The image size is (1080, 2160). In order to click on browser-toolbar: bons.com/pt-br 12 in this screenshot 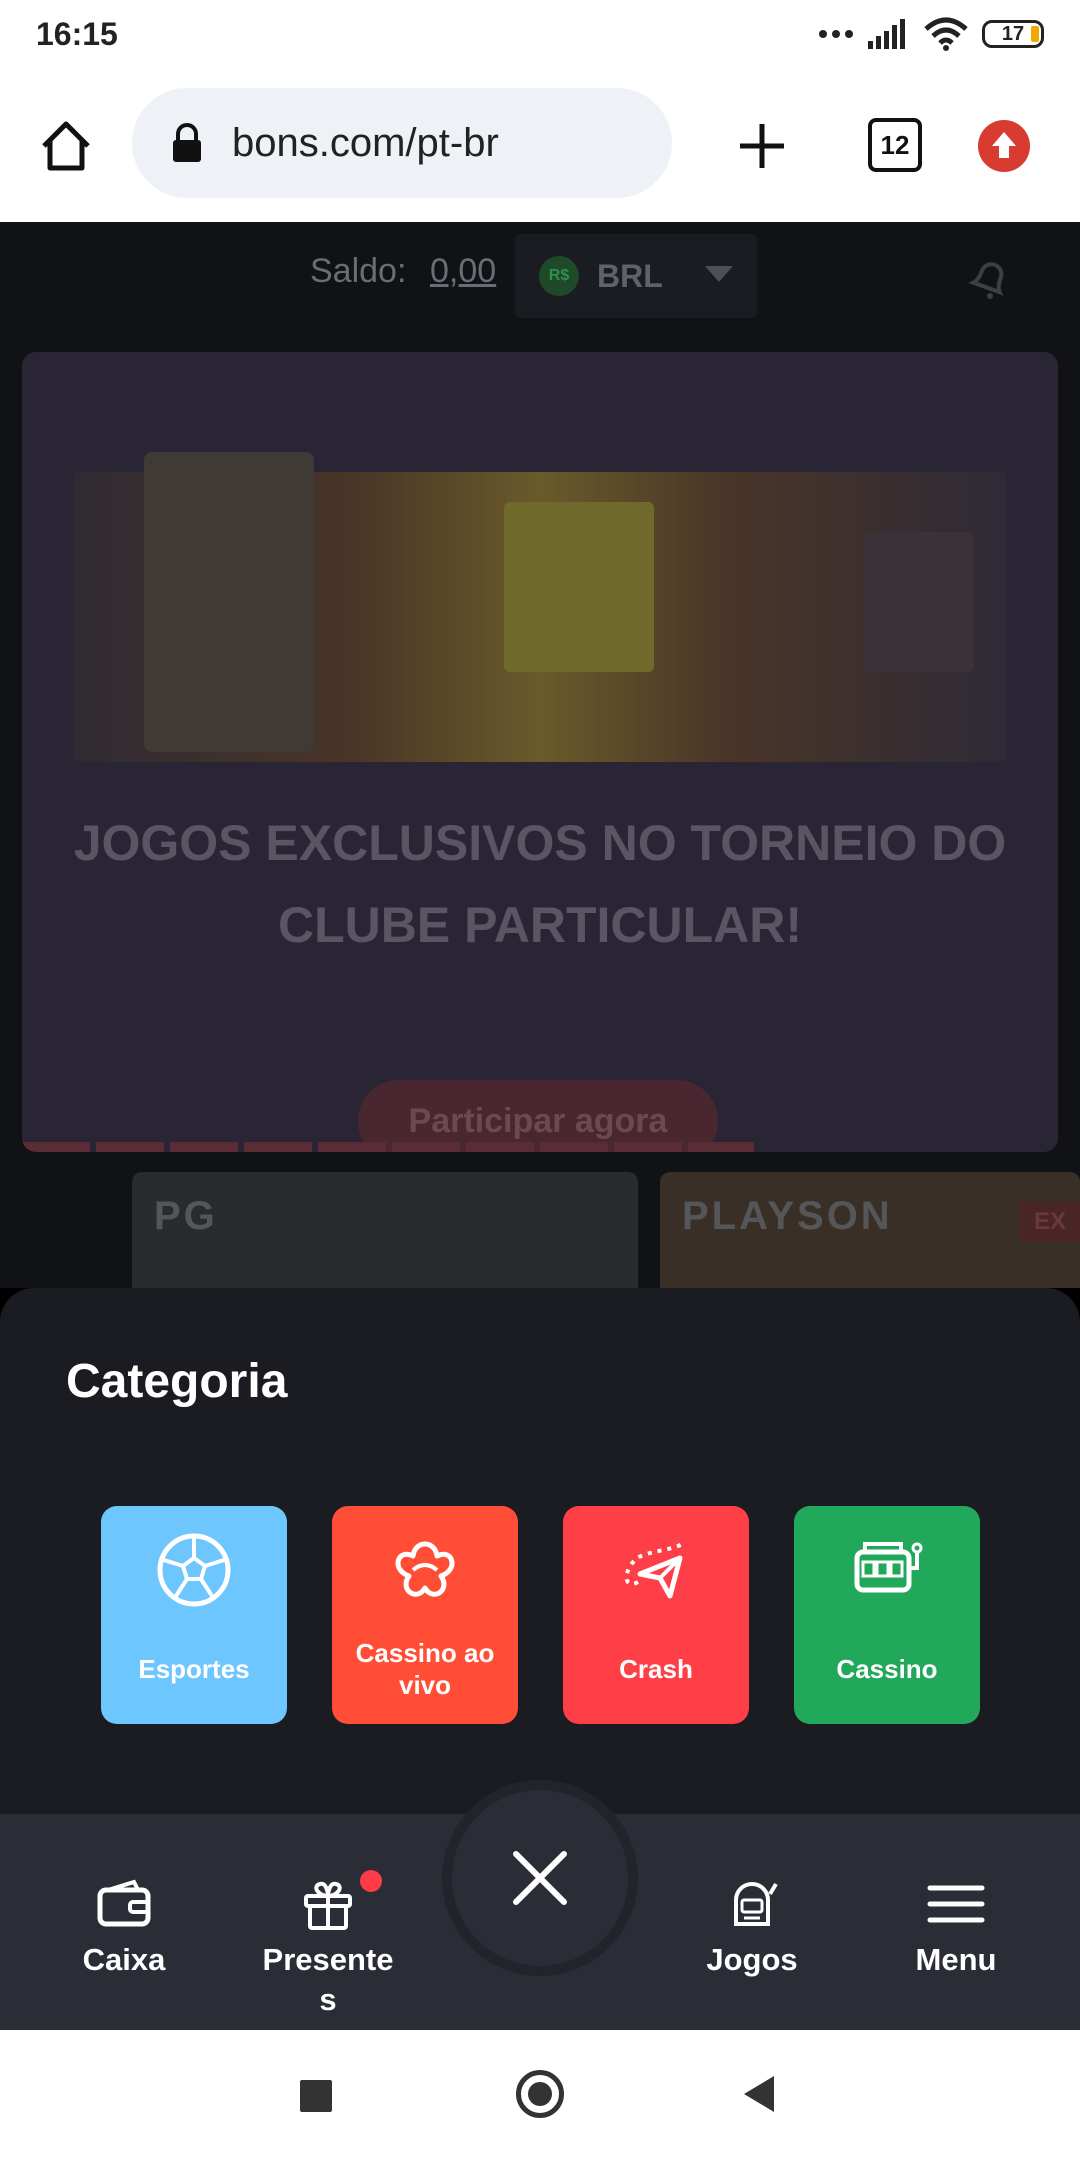, I will do `click(540, 146)`.